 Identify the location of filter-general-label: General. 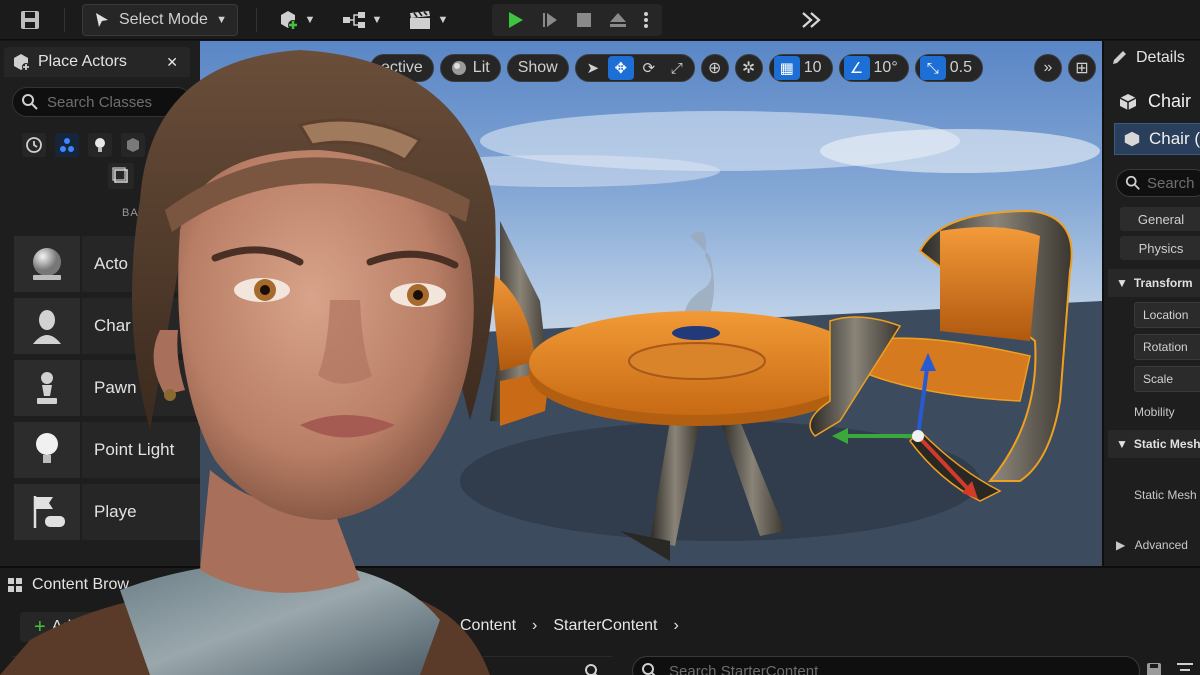
(1161, 219).